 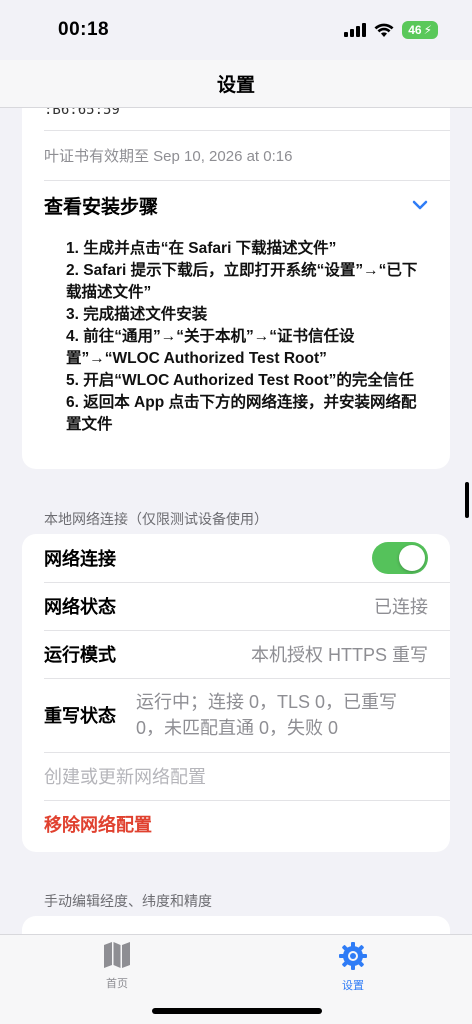 I want to click on tab-home-label: 首页, so click(x=117, y=984).